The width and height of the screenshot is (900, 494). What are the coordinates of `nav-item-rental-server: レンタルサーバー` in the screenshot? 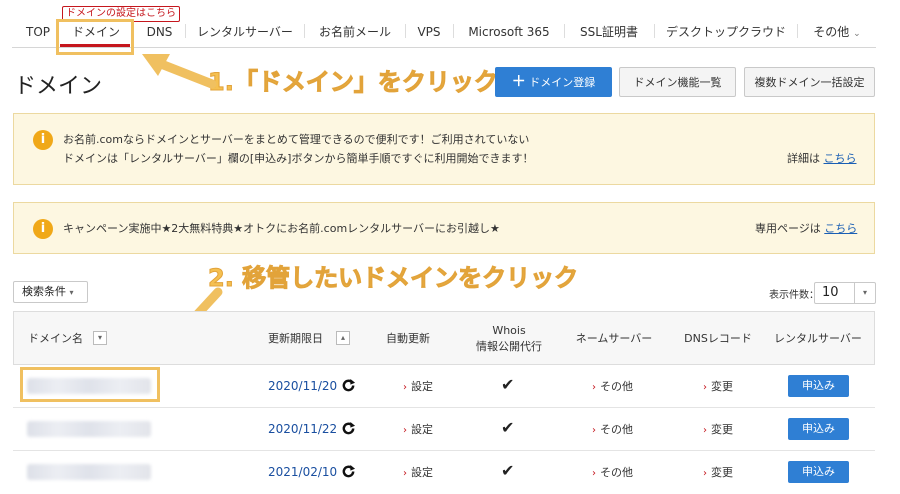 It's located at (245, 31).